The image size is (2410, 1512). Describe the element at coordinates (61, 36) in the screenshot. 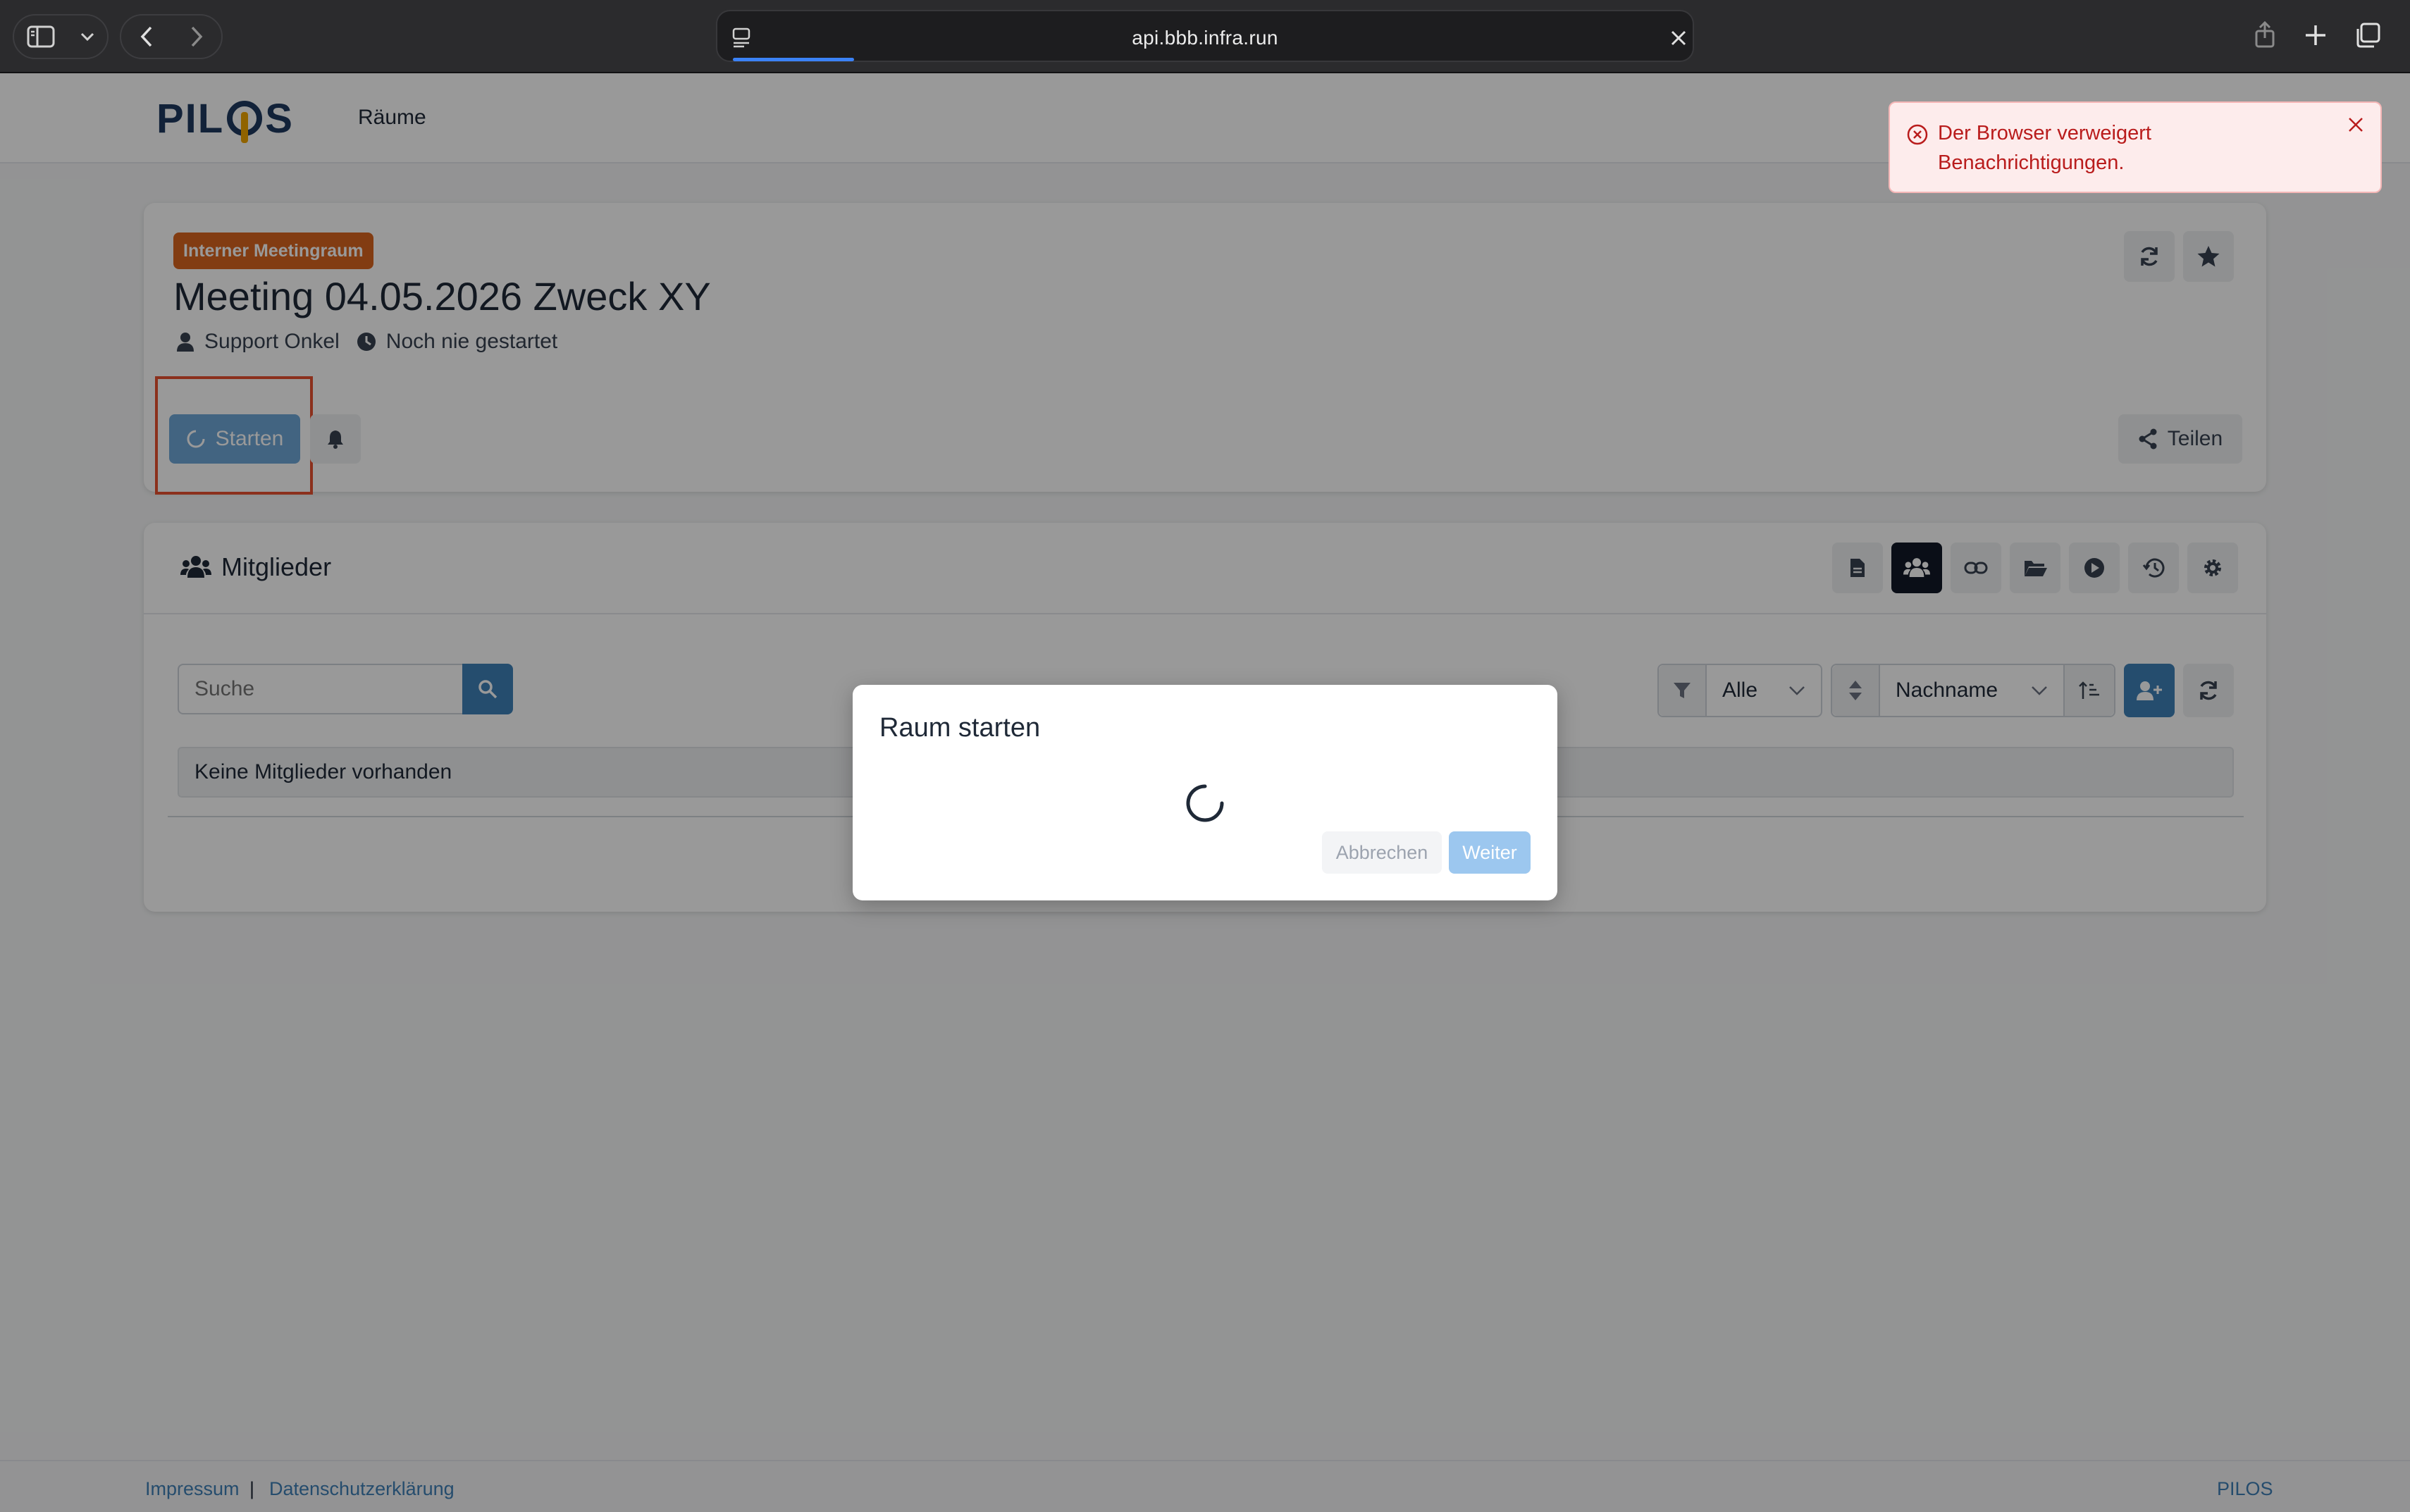

I see `sidebar-toggle-group` at that location.